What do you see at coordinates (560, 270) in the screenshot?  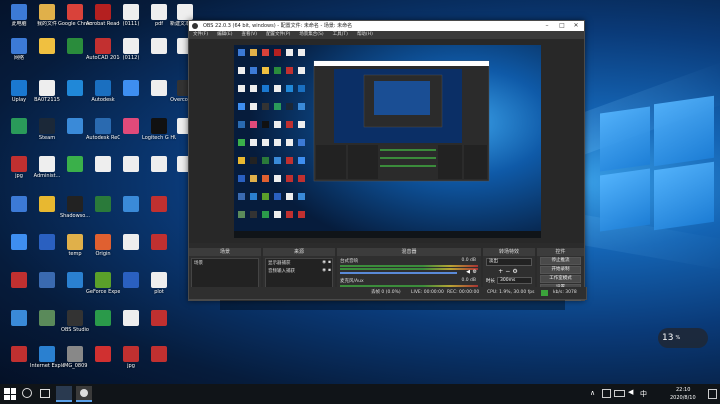 I see `start-recording-button: 开始录制` at bounding box center [560, 270].